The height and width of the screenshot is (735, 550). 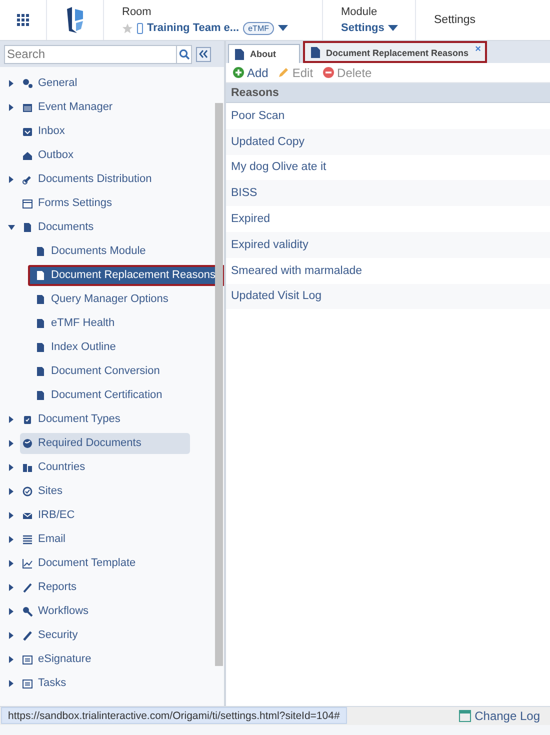 What do you see at coordinates (50, 515) in the screenshot?
I see `sidebar-item: IRB/EC` at bounding box center [50, 515].